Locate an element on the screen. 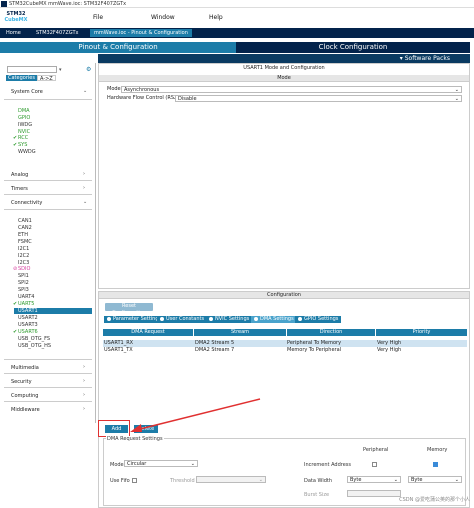  dma-mode-select: Circular ⌄ is located at coordinates (161, 463).